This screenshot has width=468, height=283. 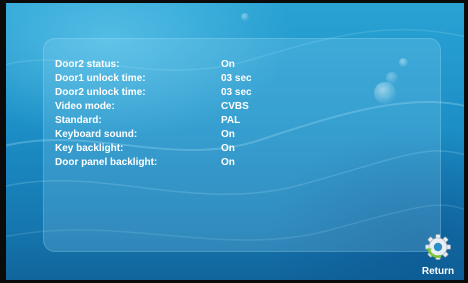 What do you see at coordinates (205, 79) in the screenshot?
I see `setting-row-door1-unlock-time: Door1 unlock time: 03 sec` at bounding box center [205, 79].